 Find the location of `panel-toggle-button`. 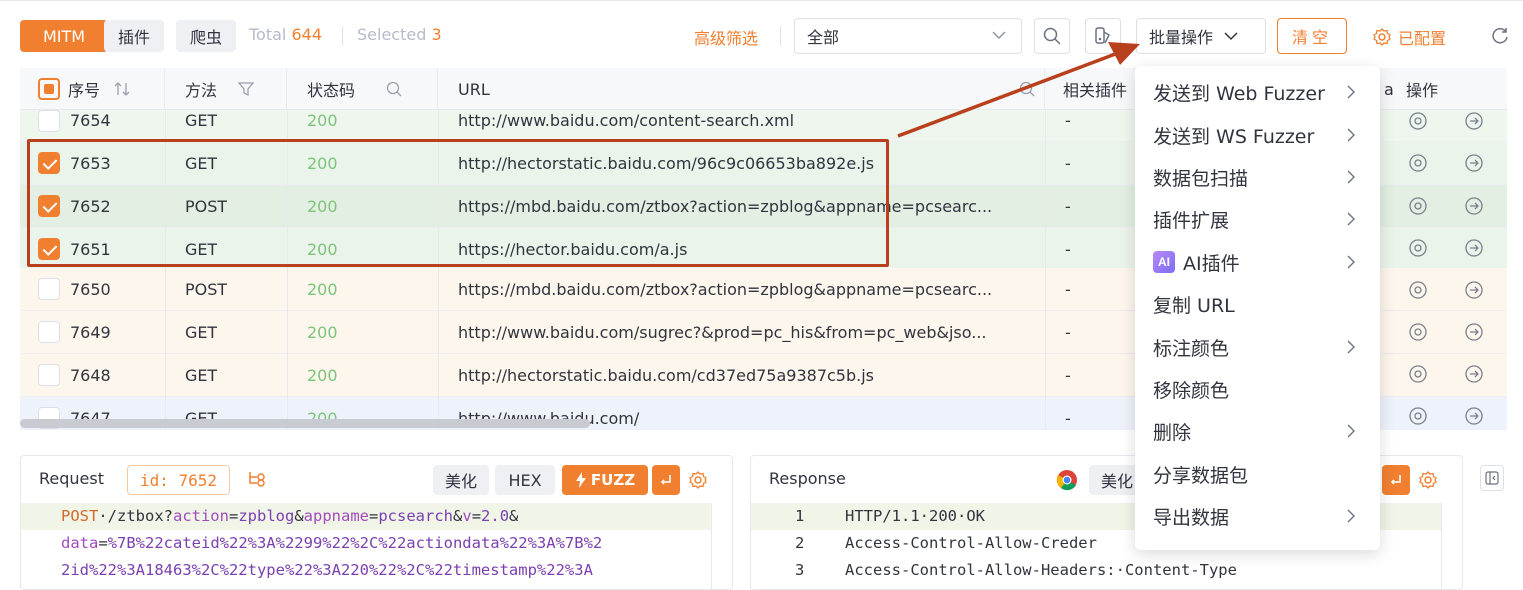

panel-toggle-button is located at coordinates (1492, 478).